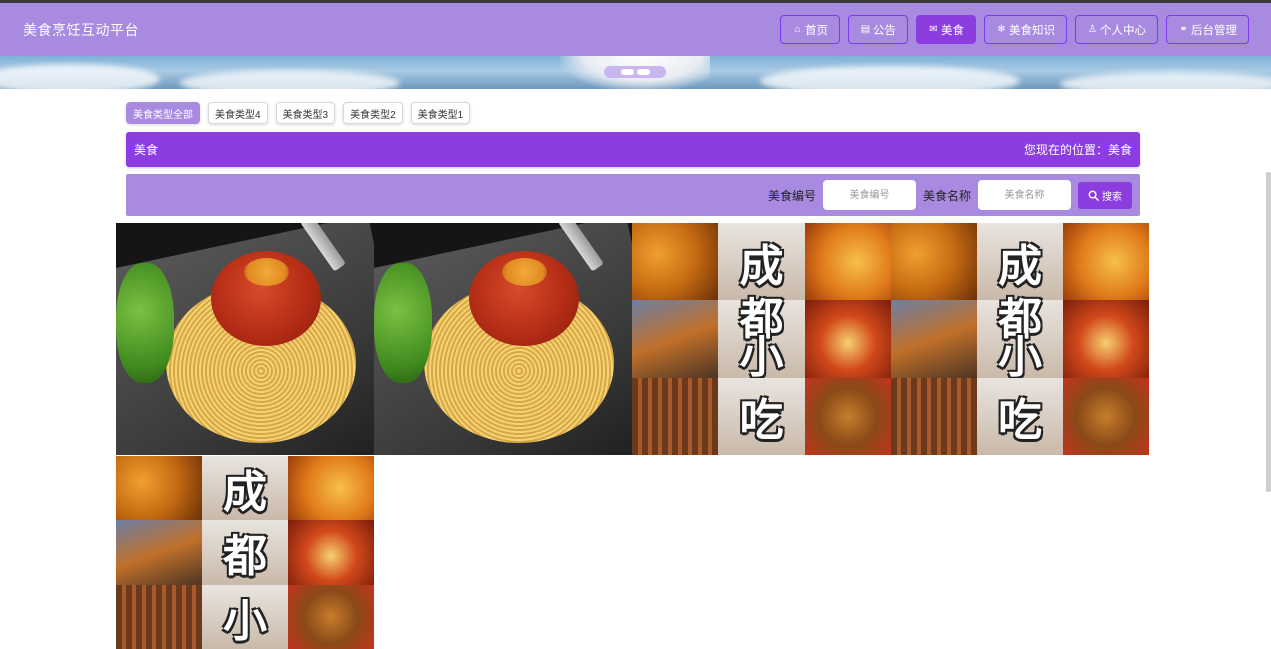 This screenshot has width=1271, height=649. Describe the element at coordinates (1024, 195) in the screenshot. I see `food-name-input` at that location.